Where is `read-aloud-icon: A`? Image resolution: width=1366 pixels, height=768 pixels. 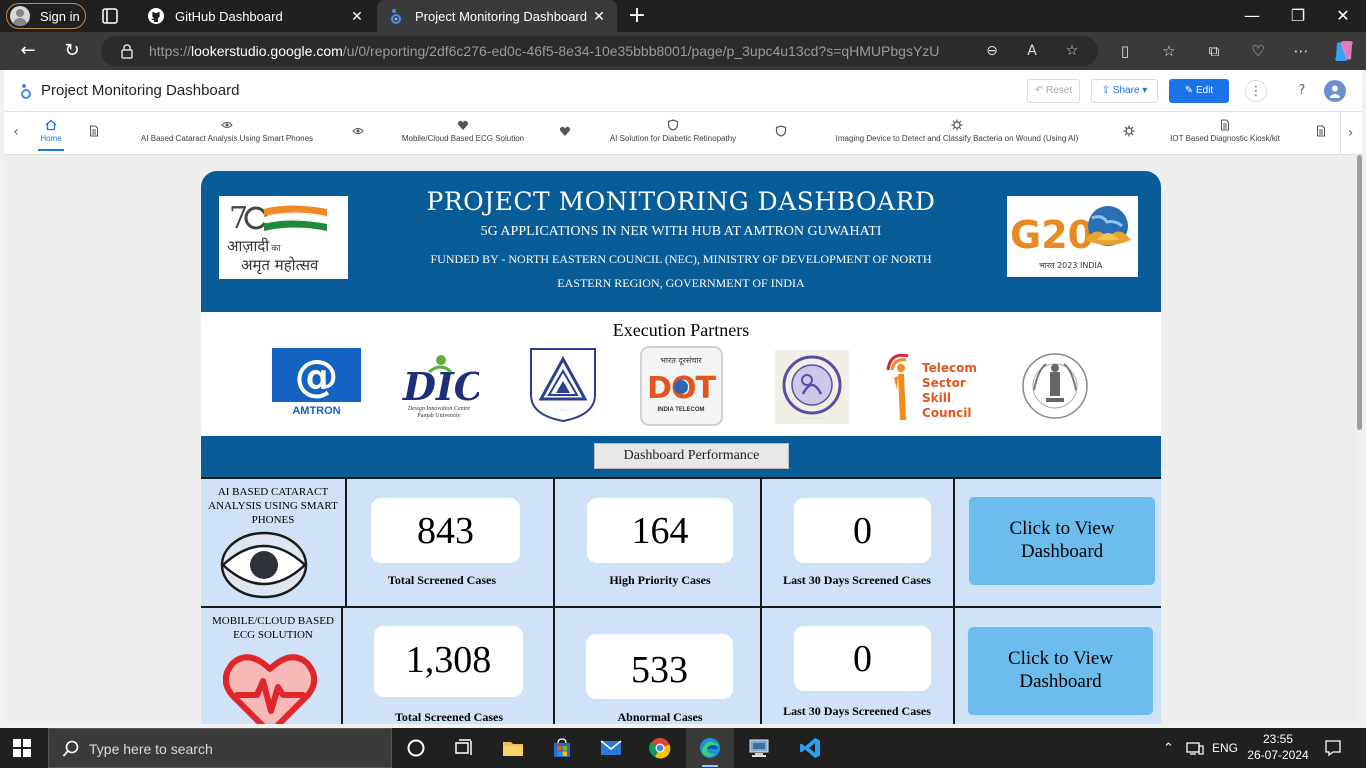 read-aloud-icon: A is located at coordinates (1032, 51).